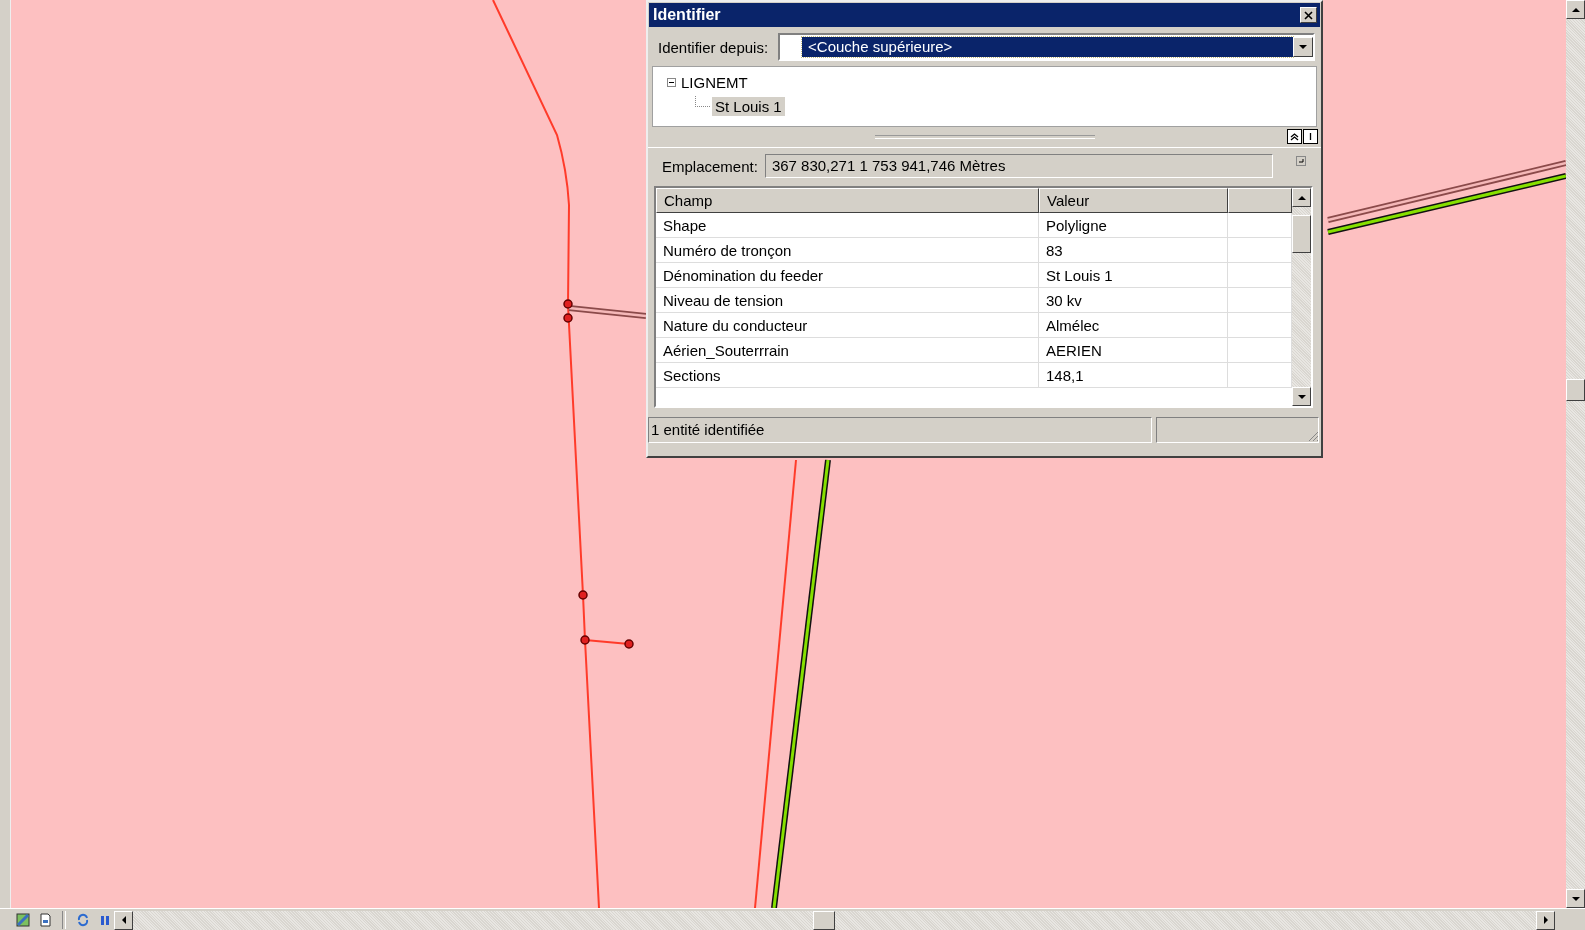  What do you see at coordinates (984, 137) in the screenshot?
I see `splitter-grip` at bounding box center [984, 137].